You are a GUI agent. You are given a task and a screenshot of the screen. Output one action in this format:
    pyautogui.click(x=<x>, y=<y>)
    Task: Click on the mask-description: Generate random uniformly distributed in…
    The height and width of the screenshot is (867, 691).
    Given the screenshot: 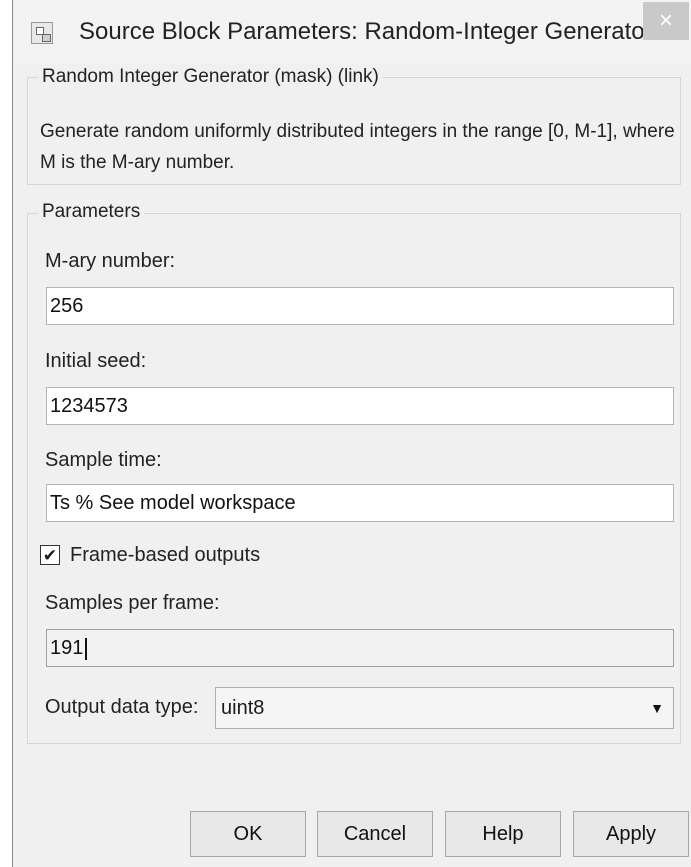 What is the action you would take?
    pyautogui.click(x=357, y=147)
    